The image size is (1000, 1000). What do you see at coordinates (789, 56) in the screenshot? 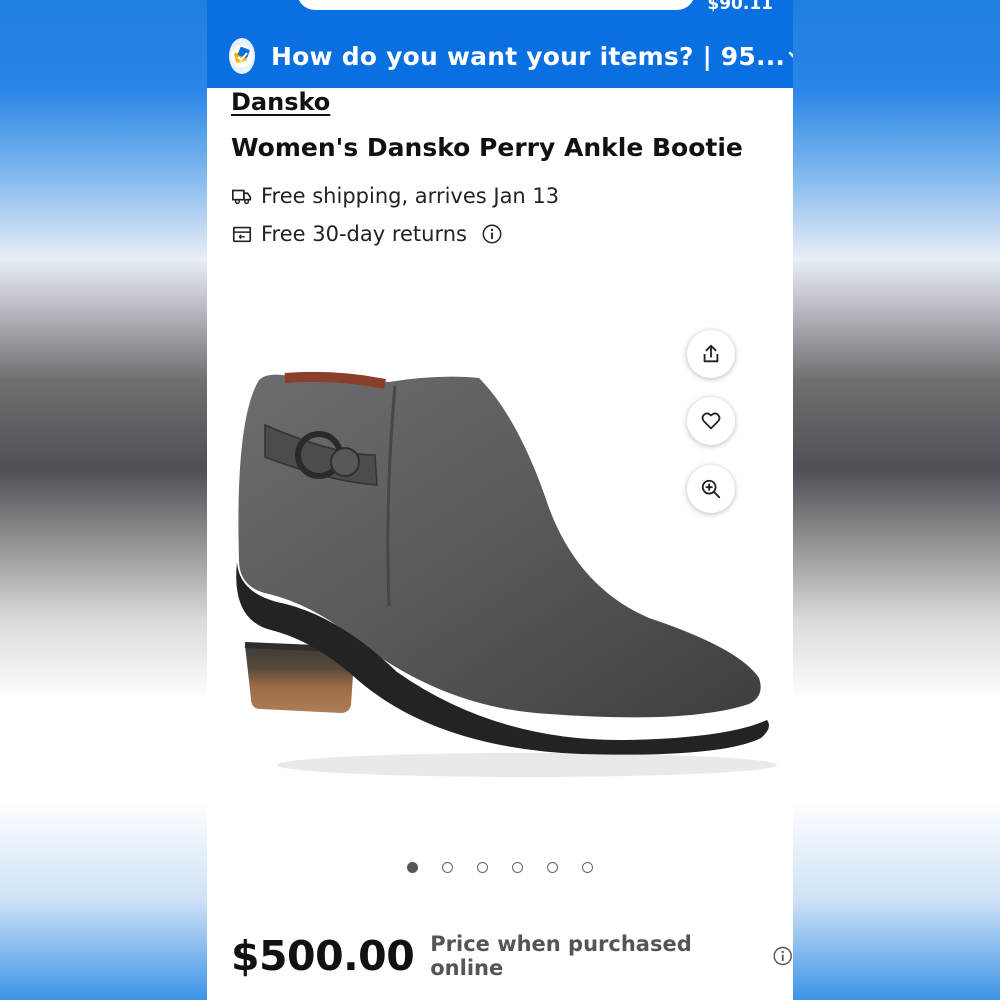
I see `chevron-down-icon` at bounding box center [789, 56].